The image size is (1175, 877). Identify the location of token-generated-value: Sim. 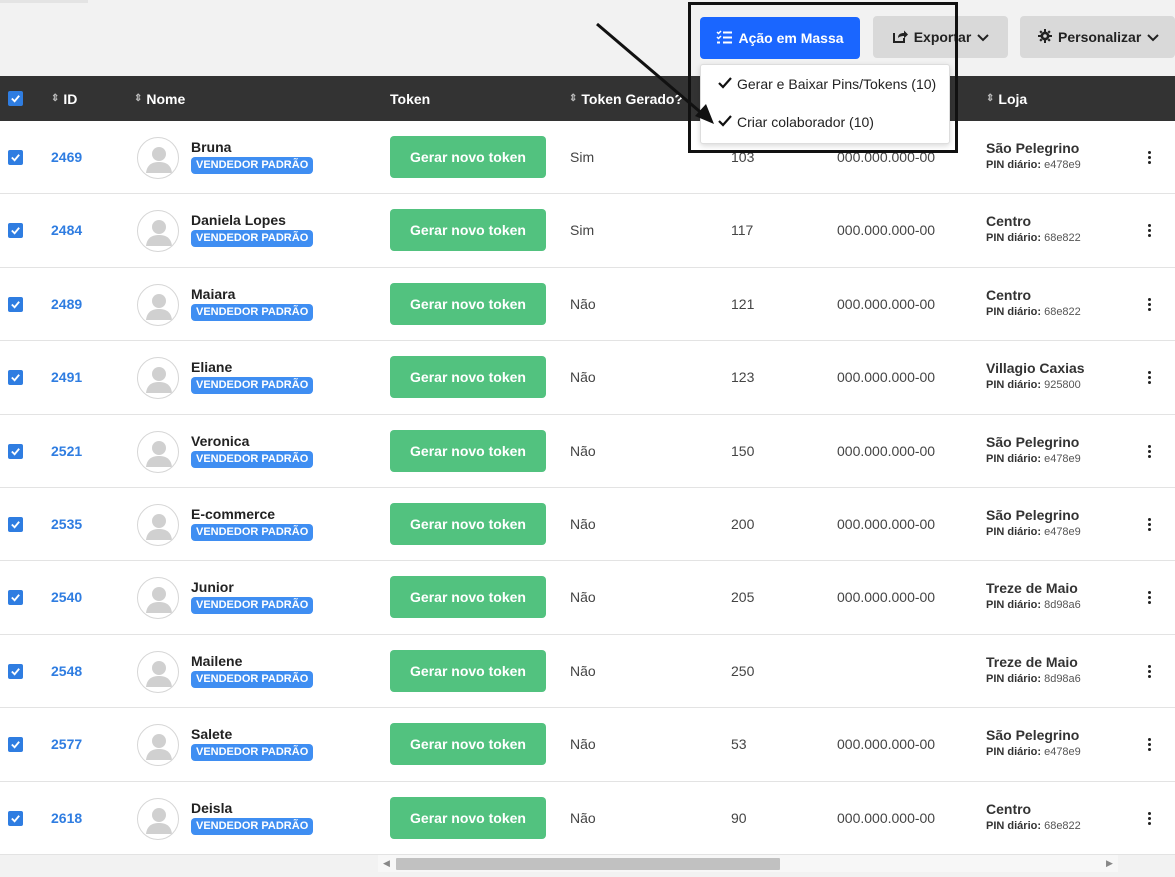
(582, 230).